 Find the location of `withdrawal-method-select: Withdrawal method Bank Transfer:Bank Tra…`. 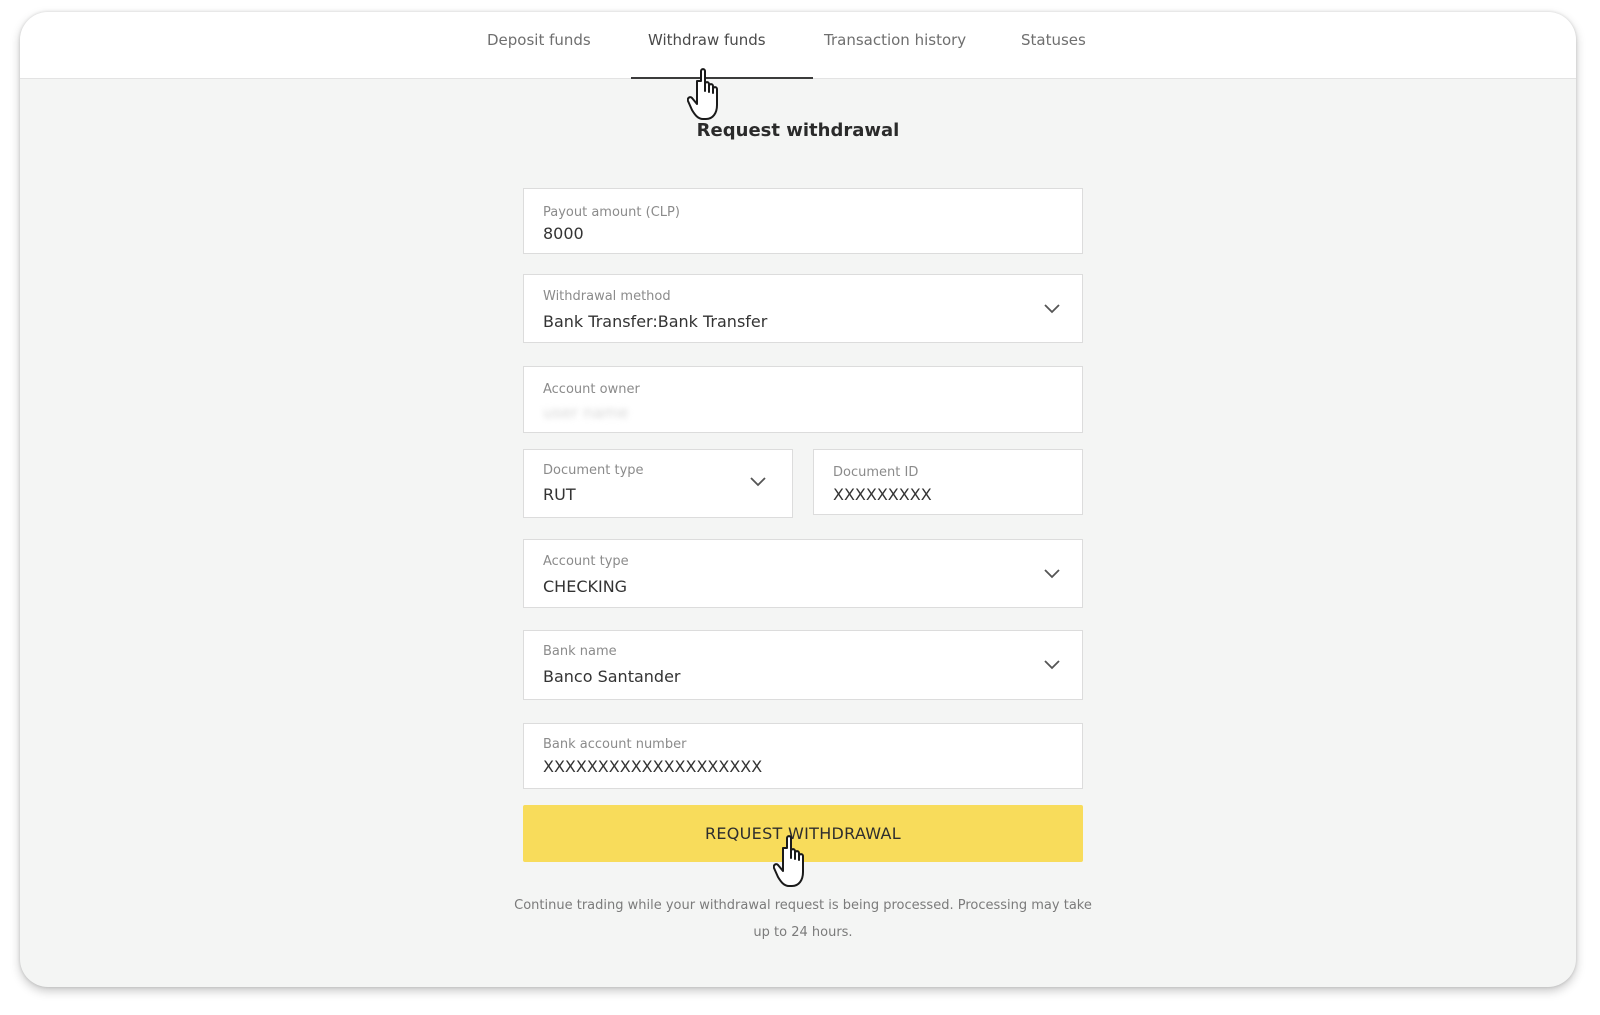

withdrawal-method-select: Withdrawal method Bank Transfer:Bank Tra… is located at coordinates (803, 308).